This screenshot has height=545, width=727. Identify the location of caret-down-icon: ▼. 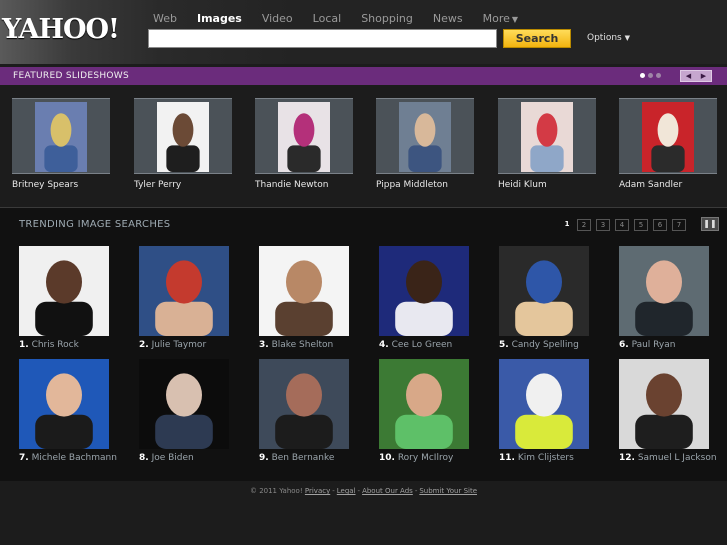
(515, 19).